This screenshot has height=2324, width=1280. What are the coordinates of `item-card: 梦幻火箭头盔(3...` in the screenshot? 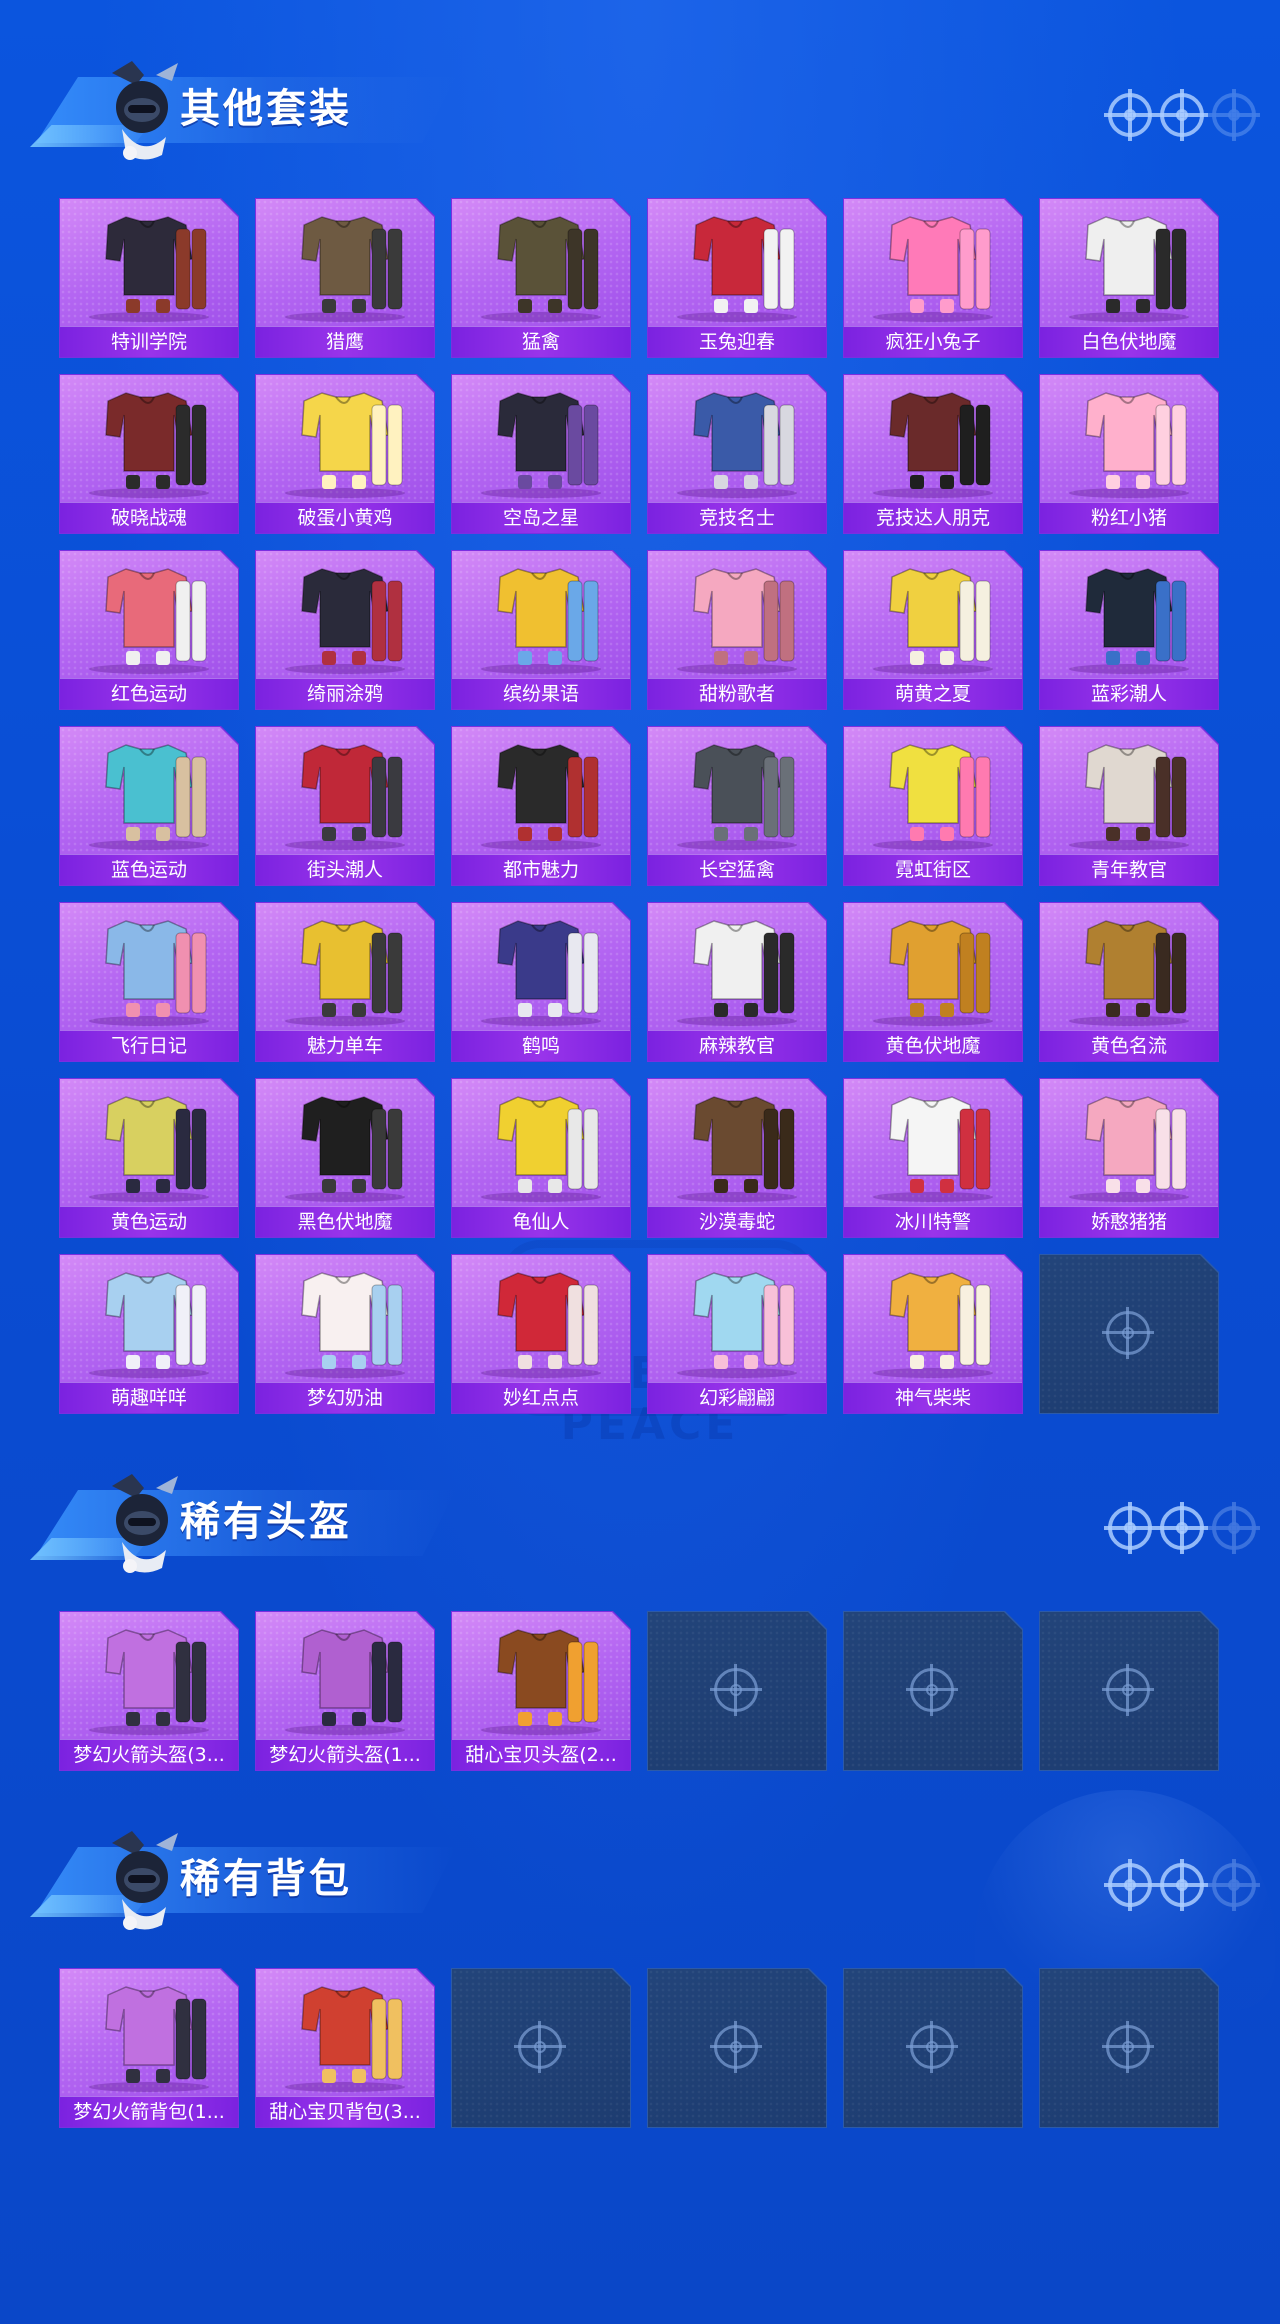 It's located at (149, 1691).